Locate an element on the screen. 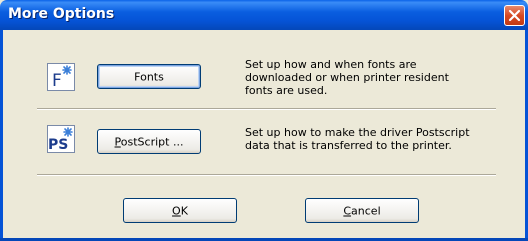  svg-text: PS is located at coordinates (58, 145).